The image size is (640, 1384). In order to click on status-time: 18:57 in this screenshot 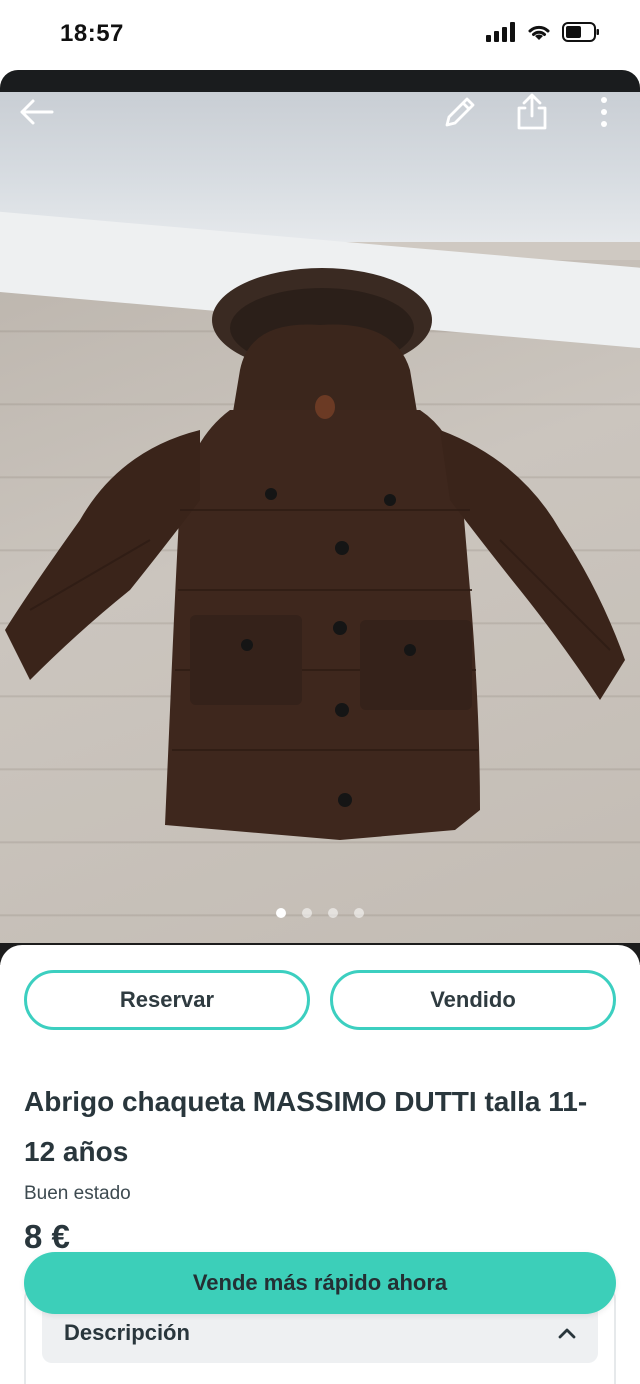, I will do `click(92, 33)`.